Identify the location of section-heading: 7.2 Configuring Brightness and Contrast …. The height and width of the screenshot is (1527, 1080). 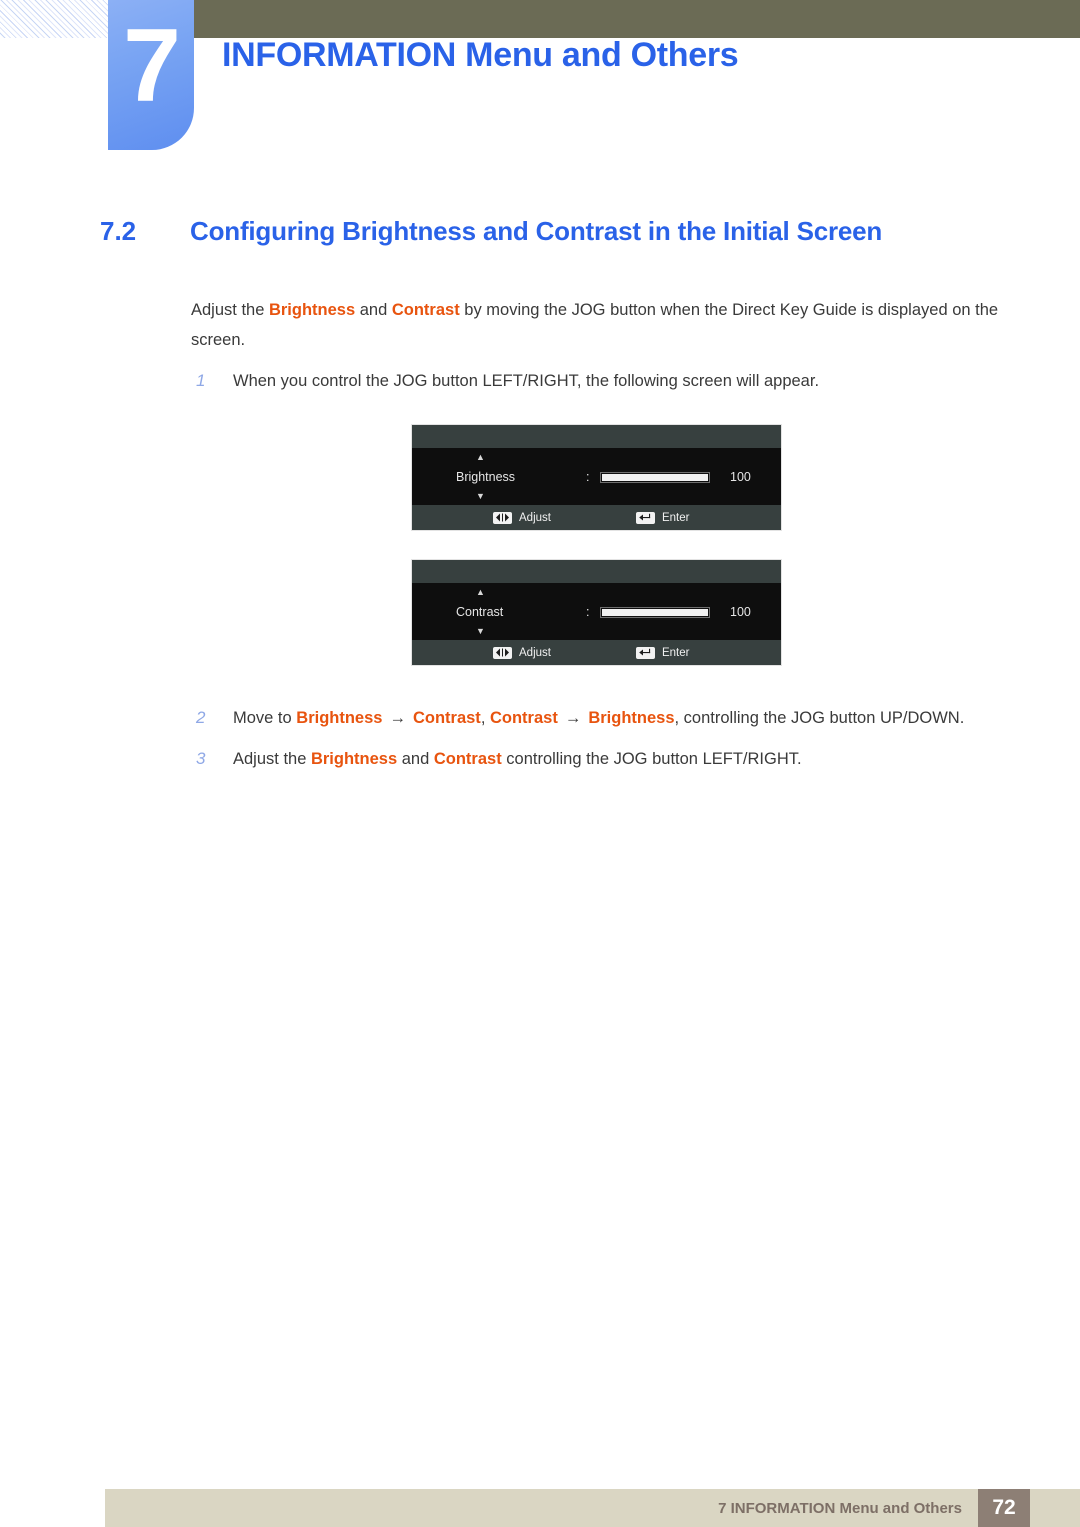
(560, 231).